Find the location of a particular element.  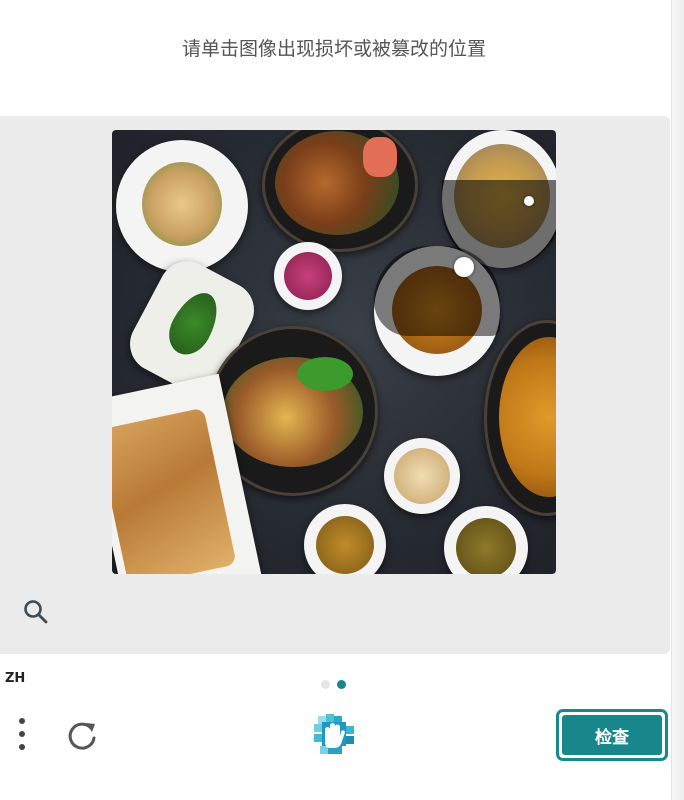

zoom-button is located at coordinates (36, 612).